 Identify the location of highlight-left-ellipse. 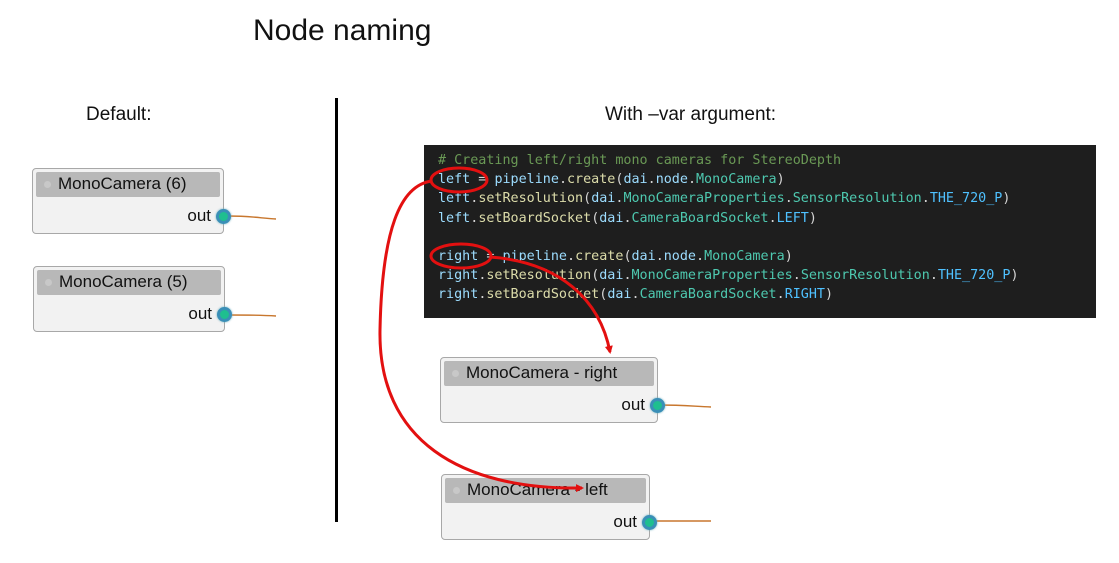
(459, 180).